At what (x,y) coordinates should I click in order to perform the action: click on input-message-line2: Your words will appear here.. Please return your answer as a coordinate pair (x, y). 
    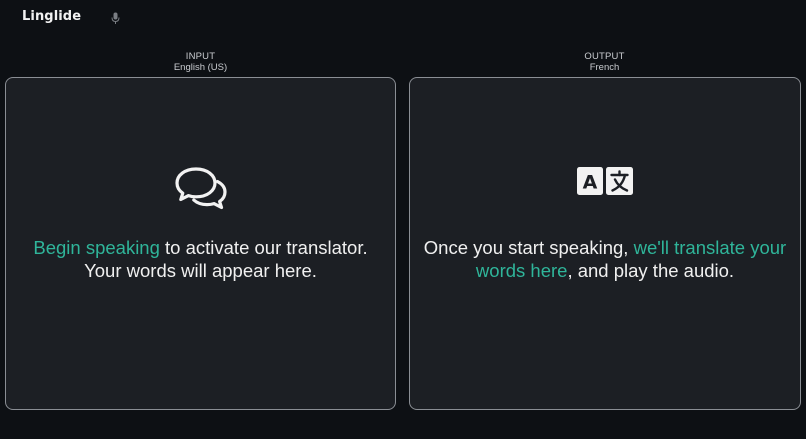
    Looking at the image, I should click on (200, 270).